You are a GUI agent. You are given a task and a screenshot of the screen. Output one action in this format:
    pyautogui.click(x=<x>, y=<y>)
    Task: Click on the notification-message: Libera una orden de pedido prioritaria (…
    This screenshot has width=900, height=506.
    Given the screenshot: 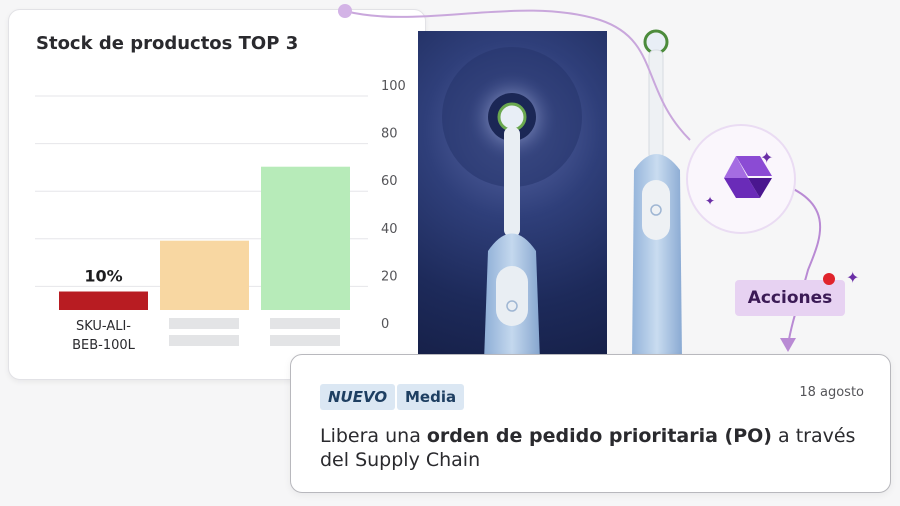 What is the action you would take?
    pyautogui.click(x=590, y=448)
    